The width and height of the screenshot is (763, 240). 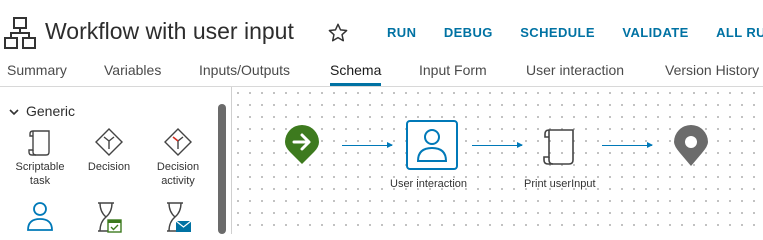 I want to click on start-arrow-icon, so click(x=302, y=144).